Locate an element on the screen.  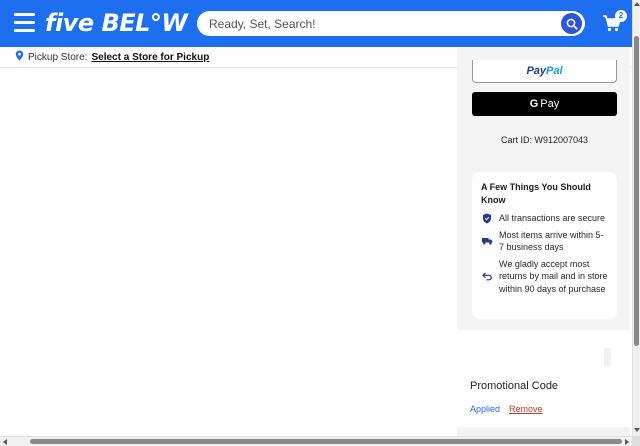
scroll-down-arrow-icon is located at coordinates (637, 430).